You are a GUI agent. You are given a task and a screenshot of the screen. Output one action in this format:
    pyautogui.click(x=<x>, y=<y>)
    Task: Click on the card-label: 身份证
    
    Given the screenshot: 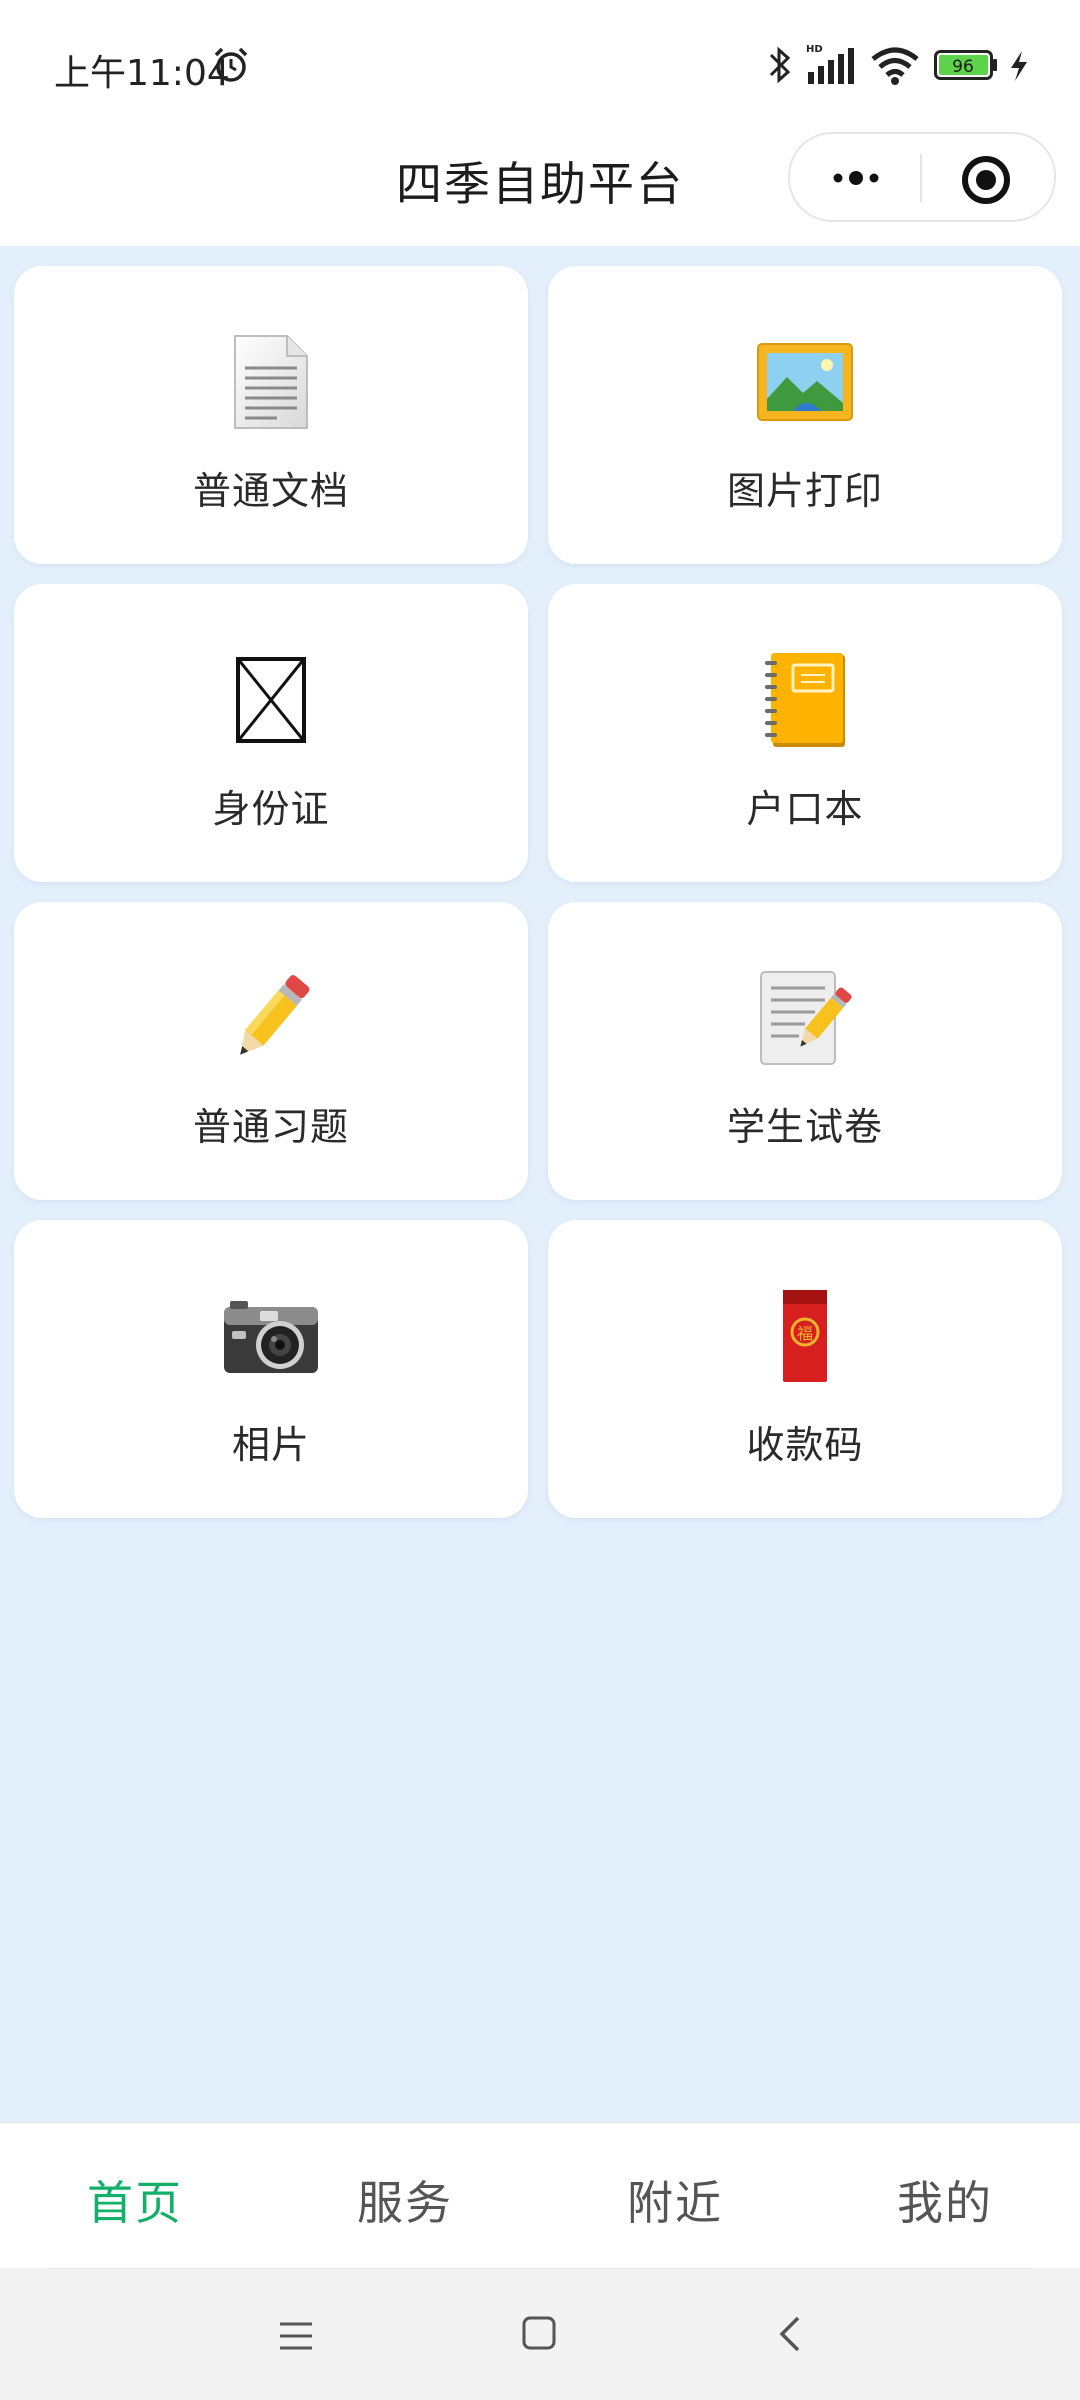 What is the action you would take?
    pyautogui.click(x=271, y=809)
    